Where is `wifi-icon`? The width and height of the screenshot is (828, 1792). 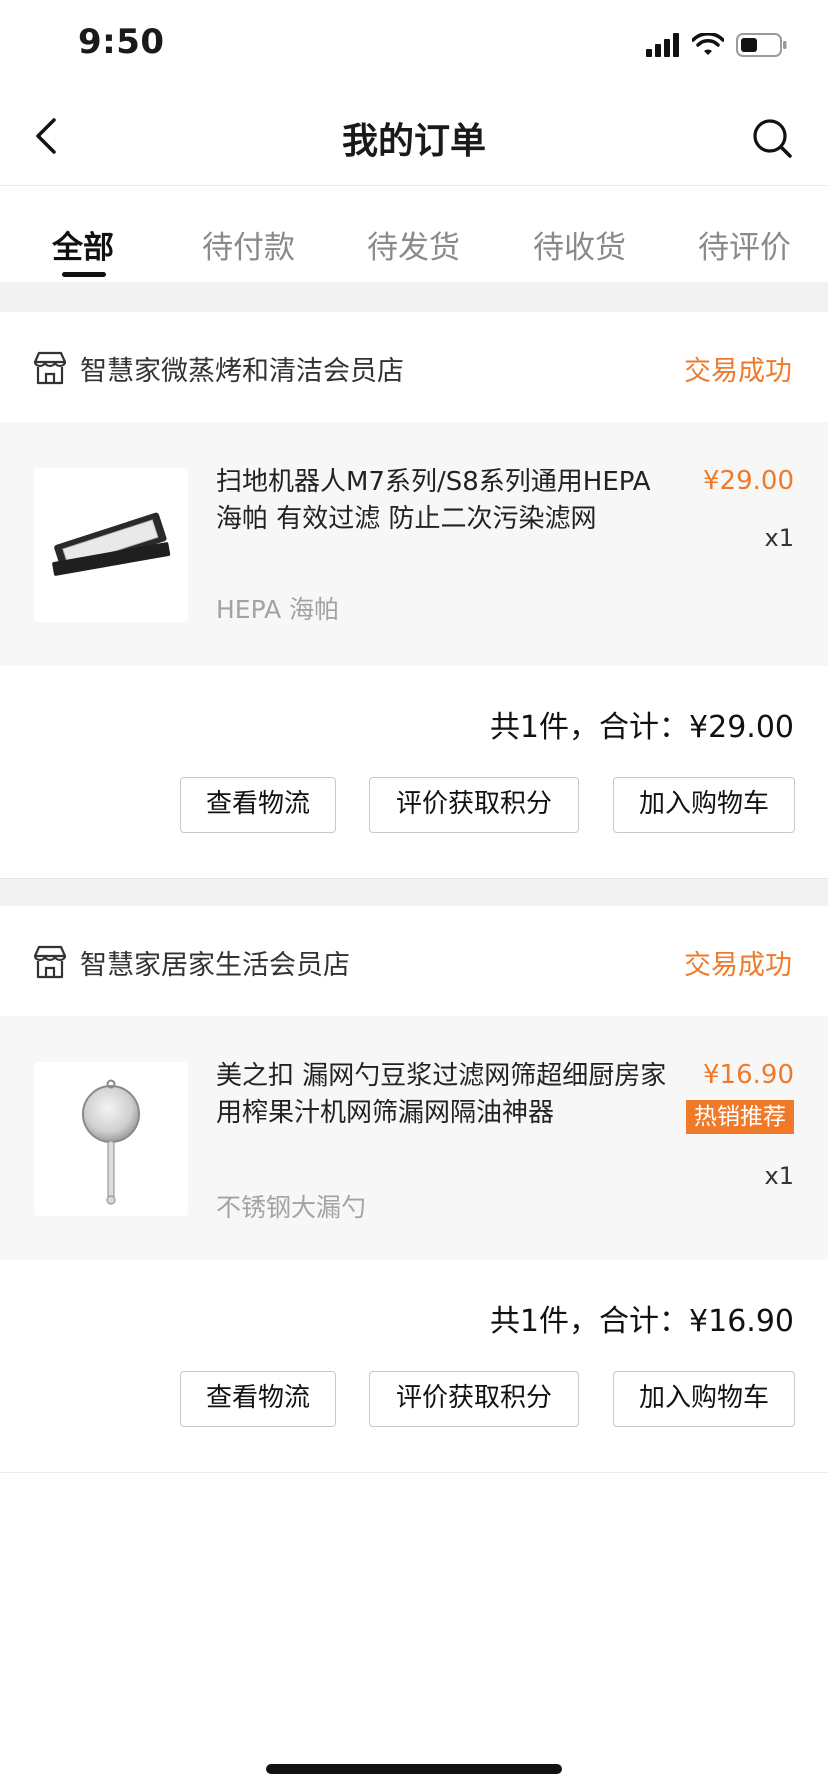
wifi-icon is located at coordinates (708, 44).